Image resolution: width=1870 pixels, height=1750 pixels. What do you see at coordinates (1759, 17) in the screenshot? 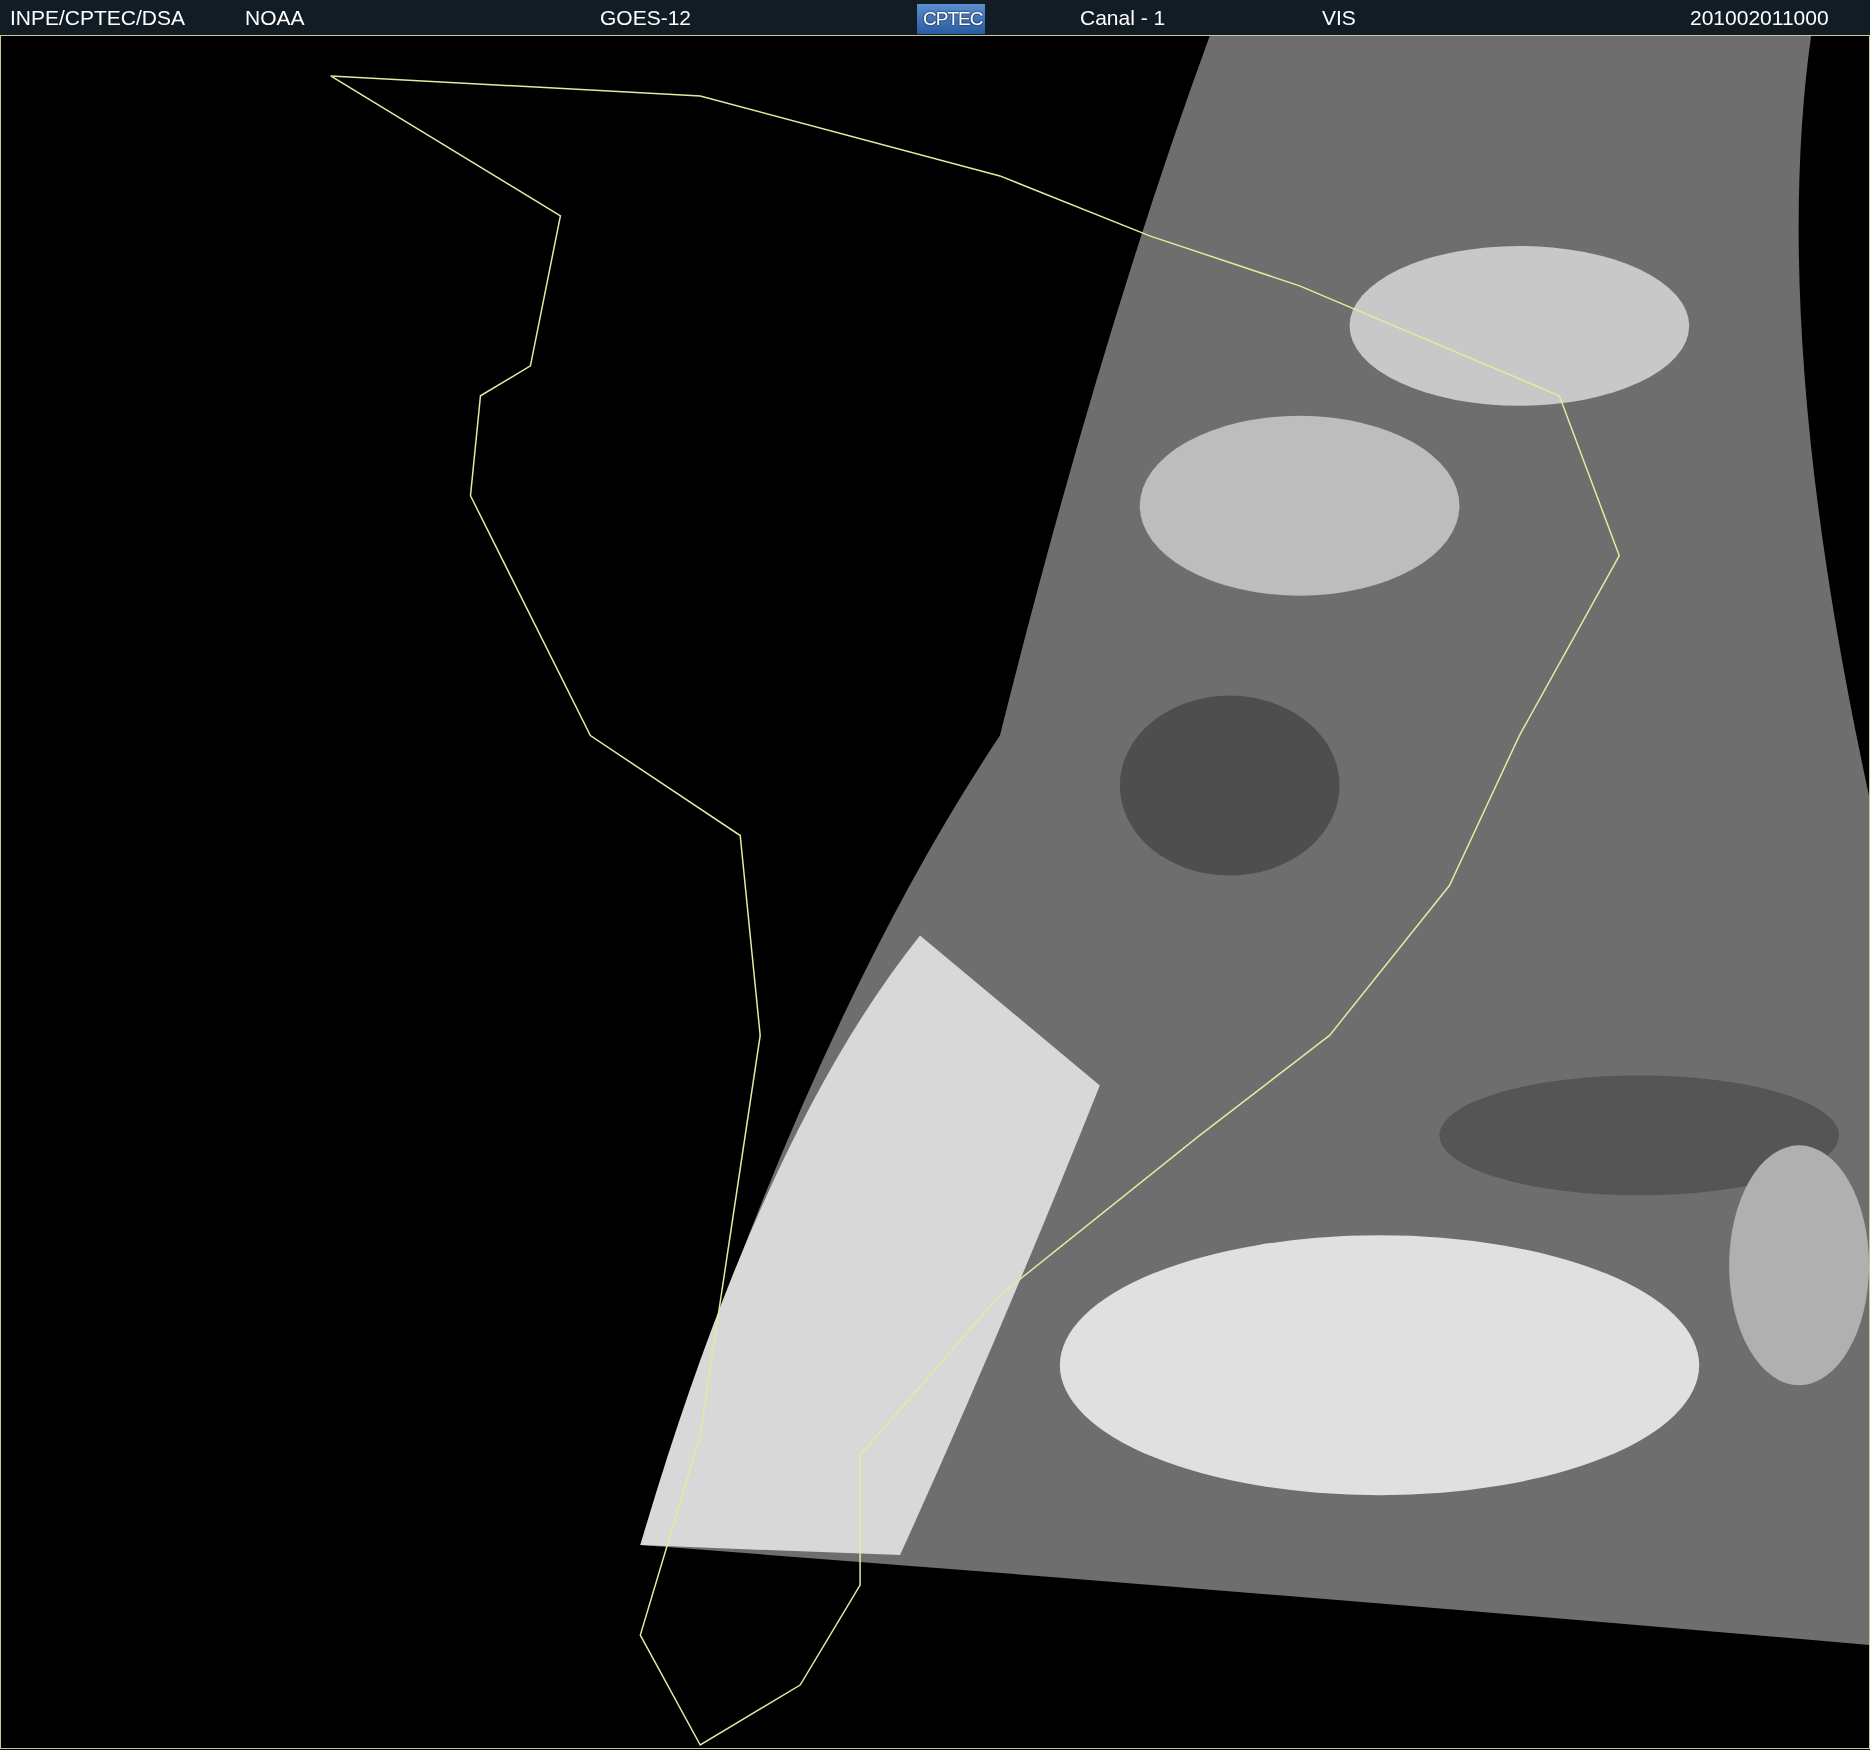
I see `header-label: 201002011000` at bounding box center [1759, 17].